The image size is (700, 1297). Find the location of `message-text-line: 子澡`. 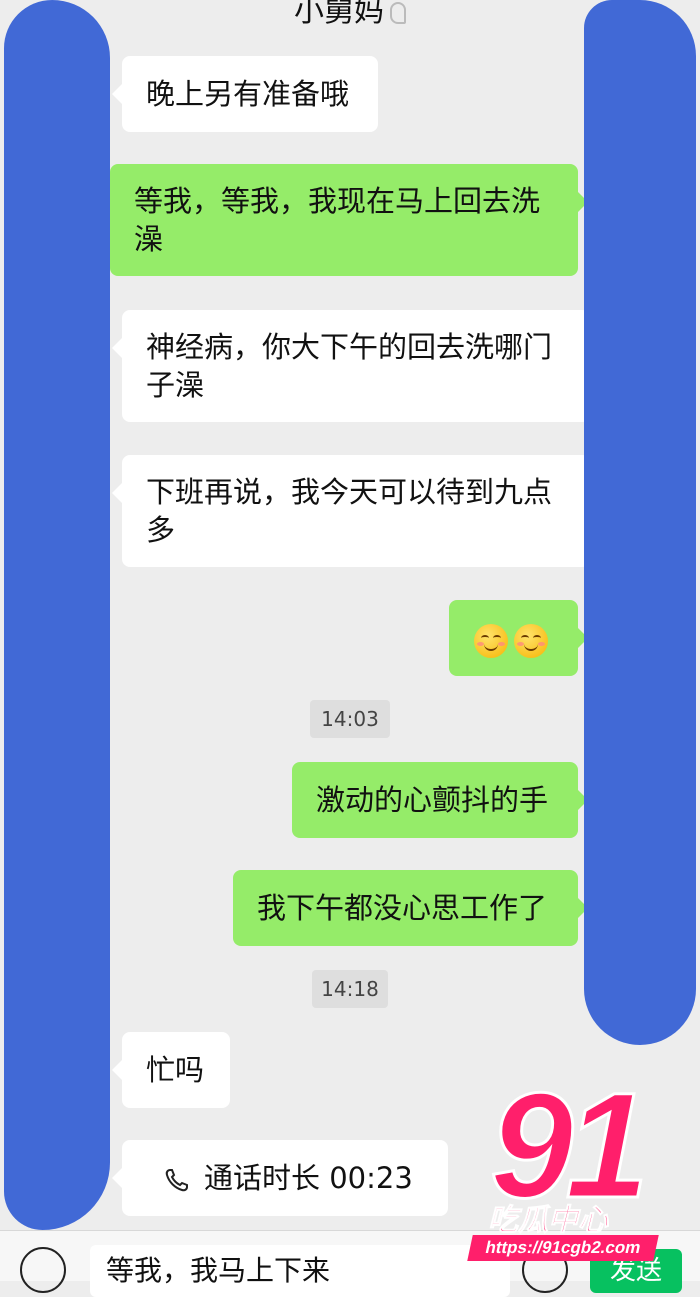

message-text-line: 子澡 is located at coordinates (175, 385).